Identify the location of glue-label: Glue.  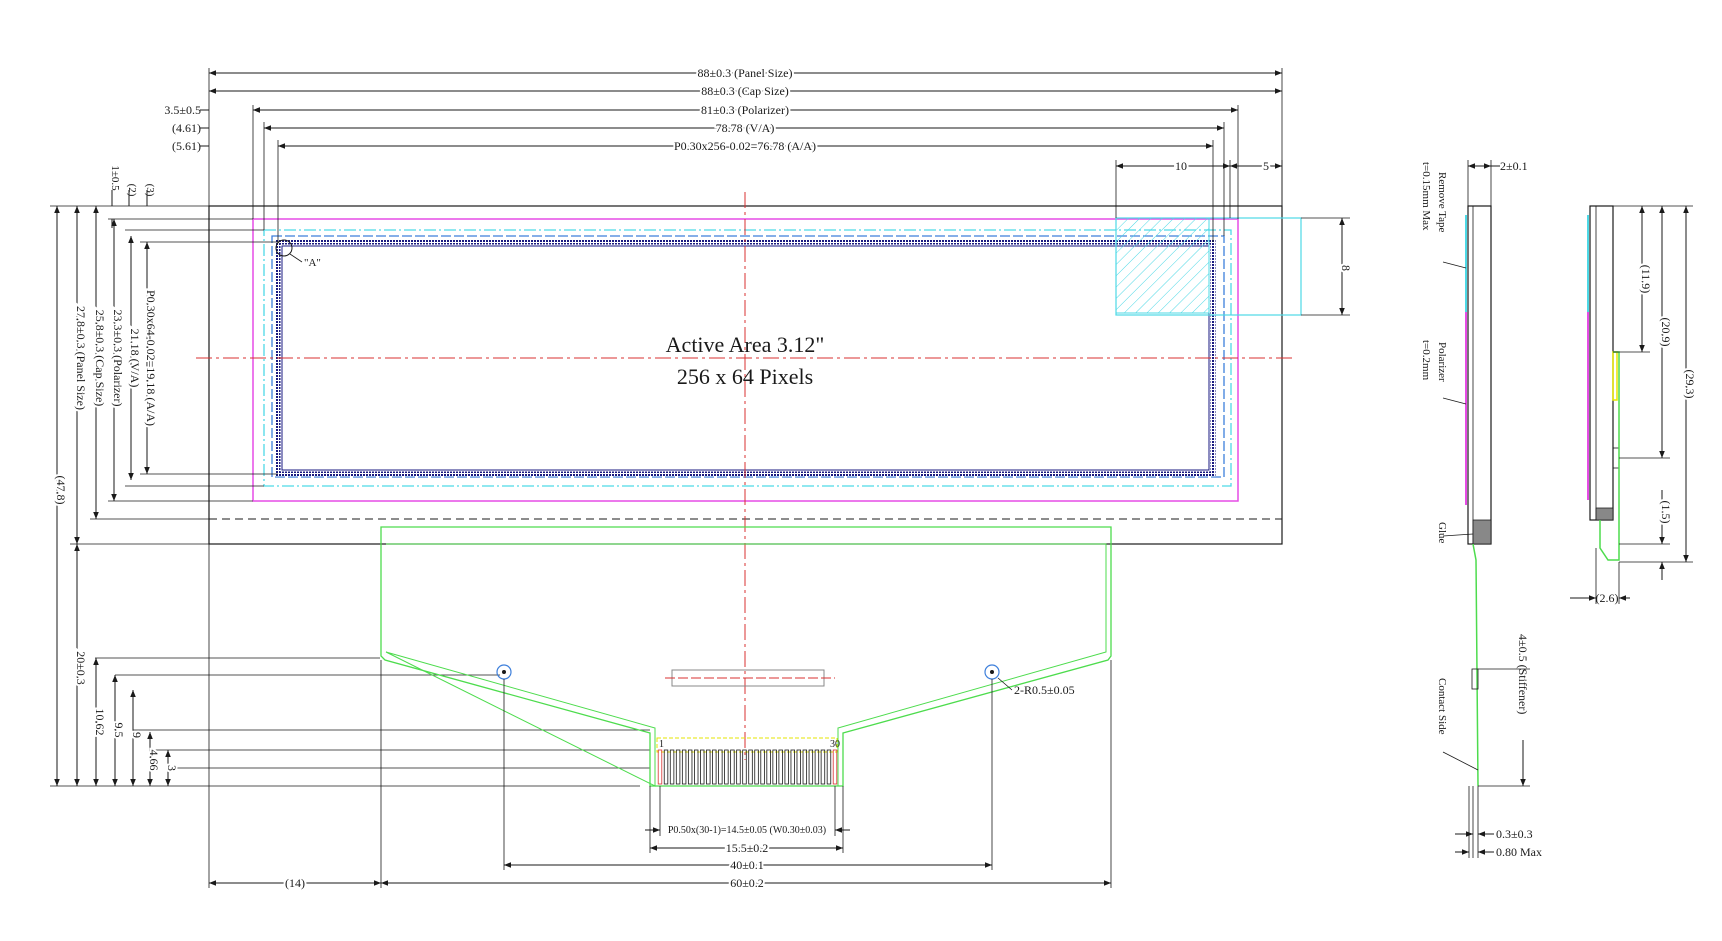
(1442, 533).